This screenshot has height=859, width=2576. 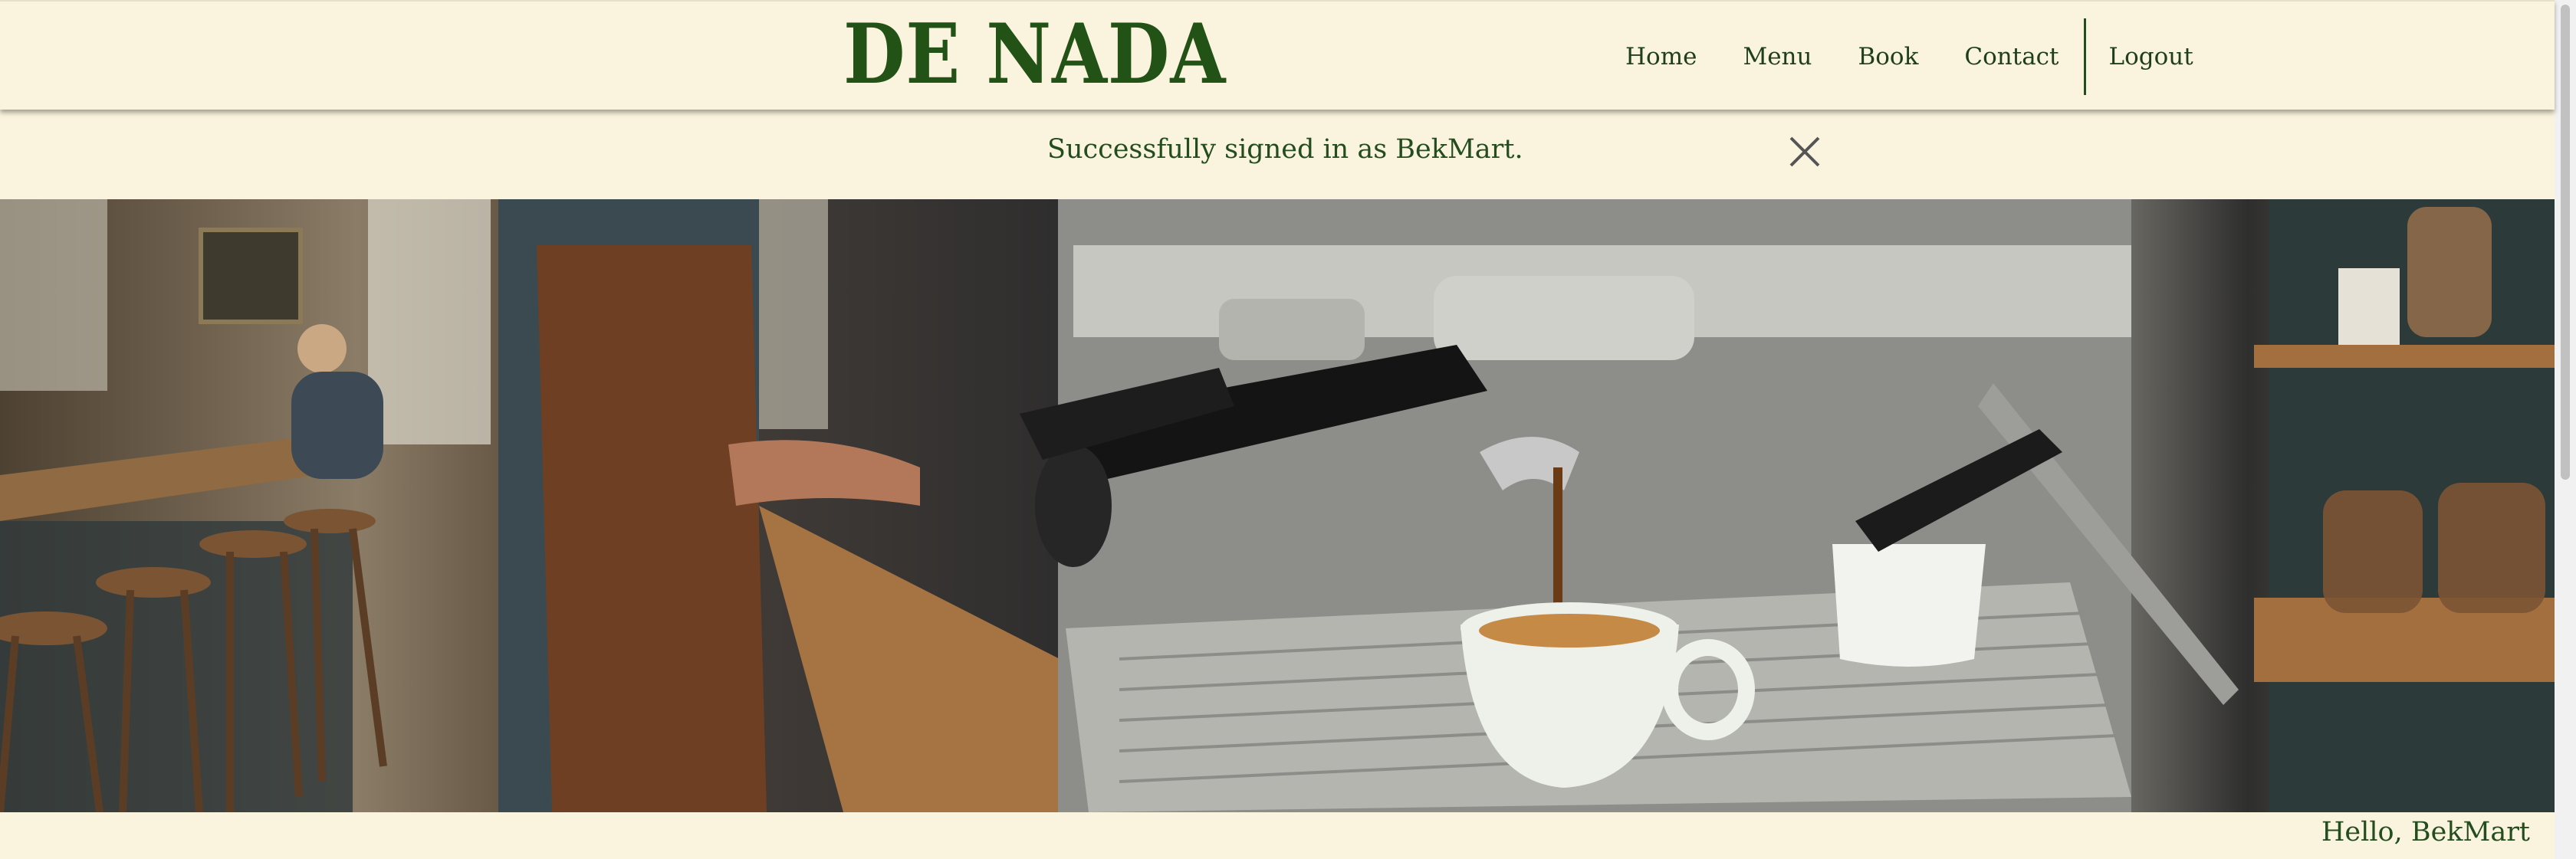 I want to click on nav-book-link: Book, so click(x=1888, y=56).